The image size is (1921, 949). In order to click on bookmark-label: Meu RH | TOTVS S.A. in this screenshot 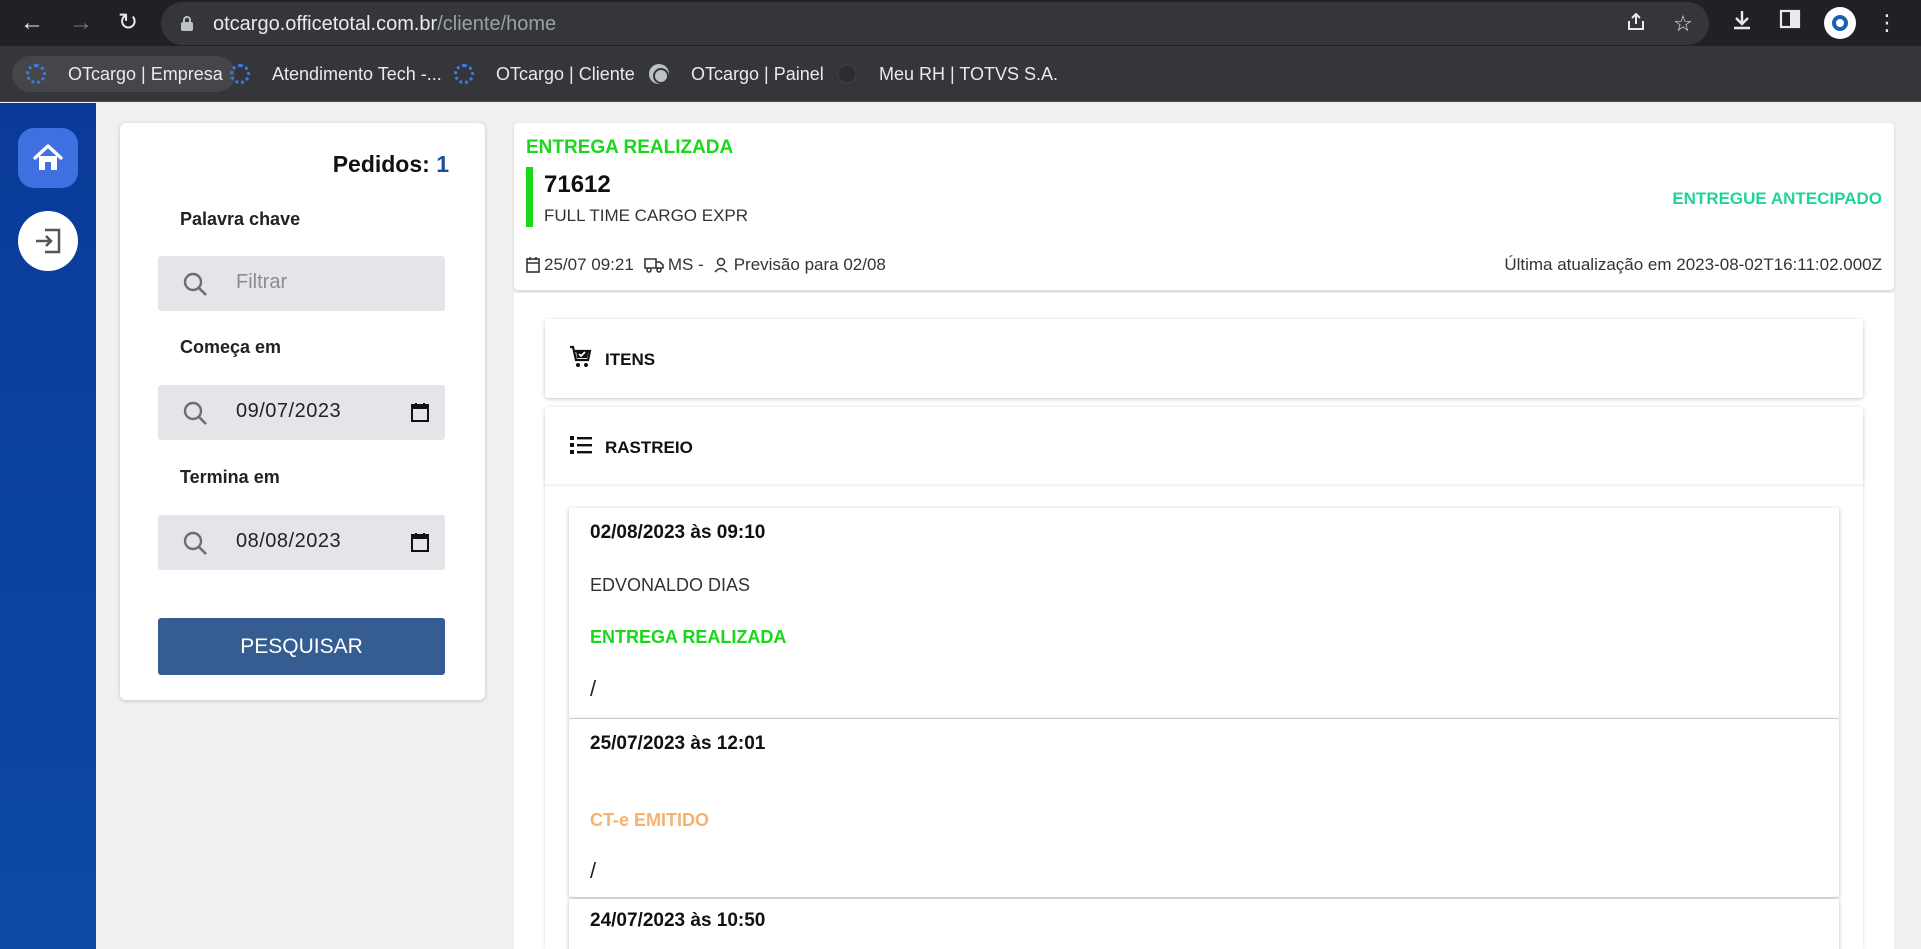, I will do `click(969, 74)`.